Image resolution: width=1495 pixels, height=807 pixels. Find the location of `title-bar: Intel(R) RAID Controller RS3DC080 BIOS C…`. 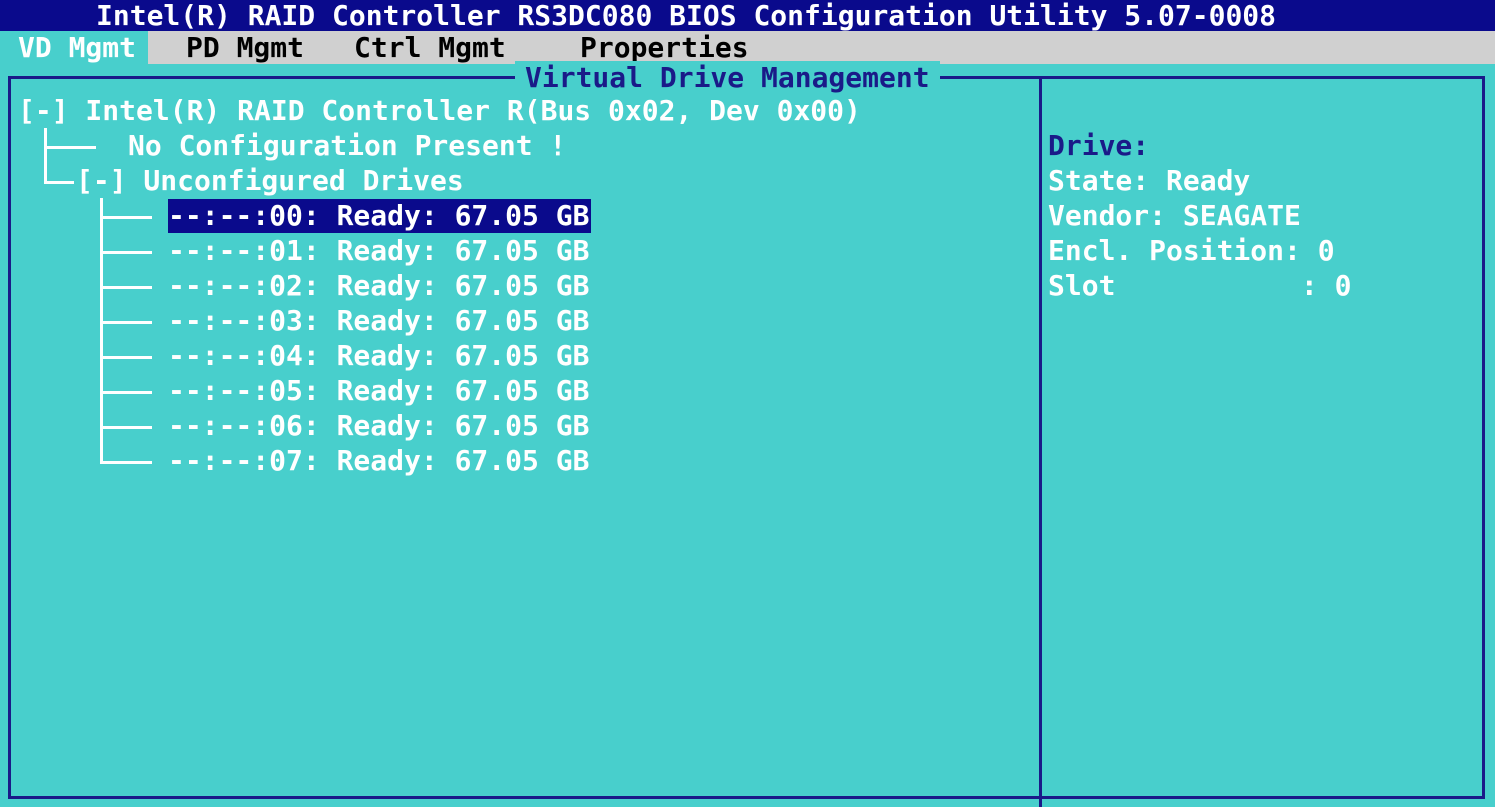

title-bar: Intel(R) RAID Controller RS3DC080 BIOS C… is located at coordinates (747, 15).